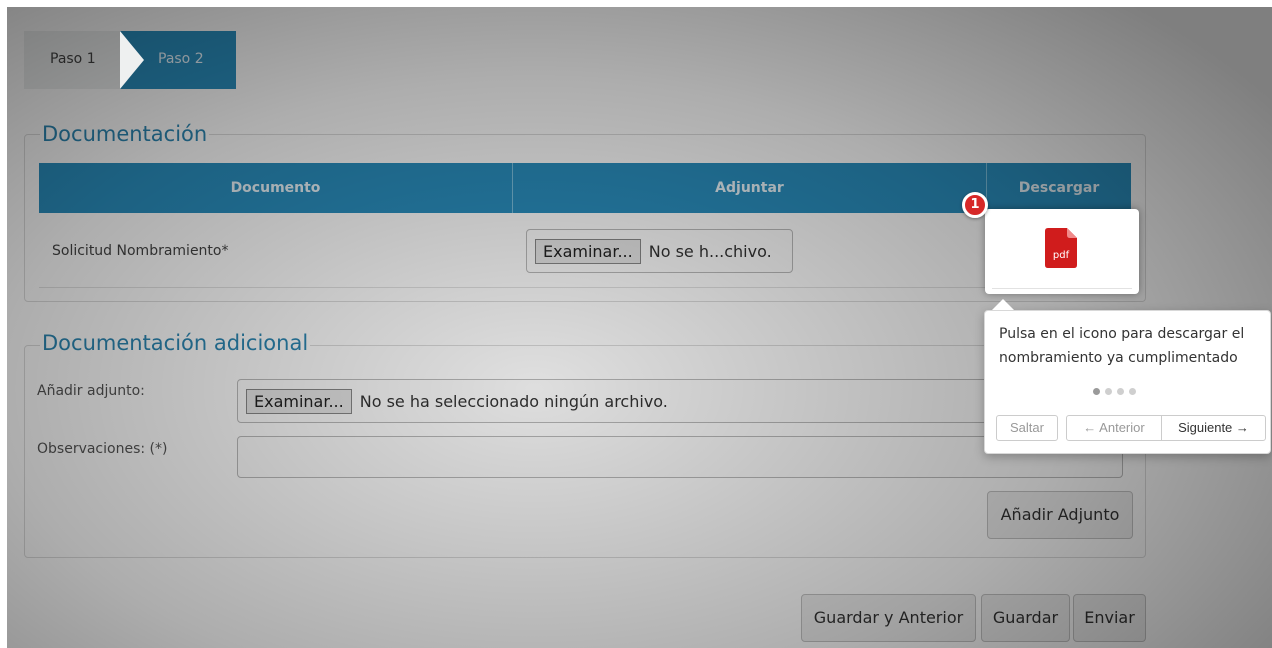  I want to click on tour-step-badge: 1, so click(975, 205).